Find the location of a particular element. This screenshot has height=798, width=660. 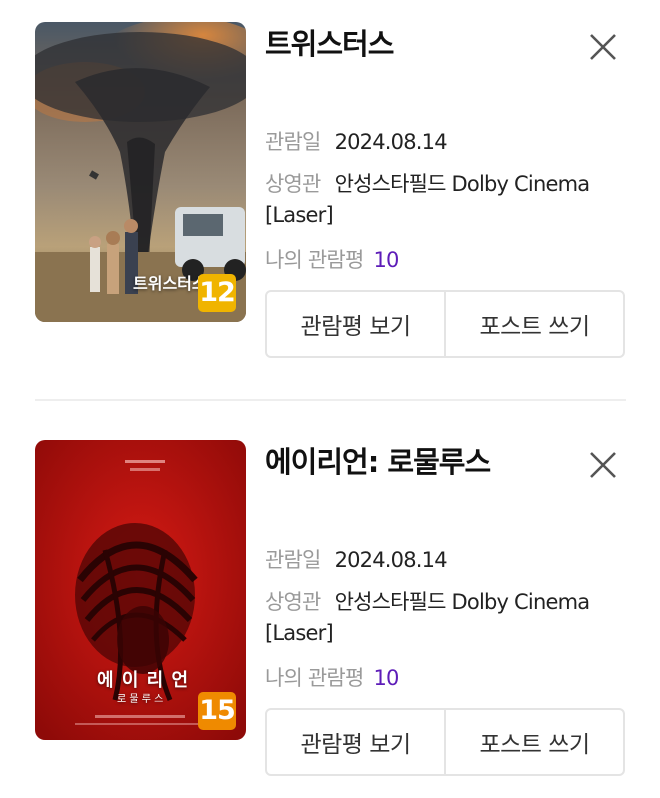

movie-poster: 에 이 리 언 로 물 루 스 15 is located at coordinates (140, 590).